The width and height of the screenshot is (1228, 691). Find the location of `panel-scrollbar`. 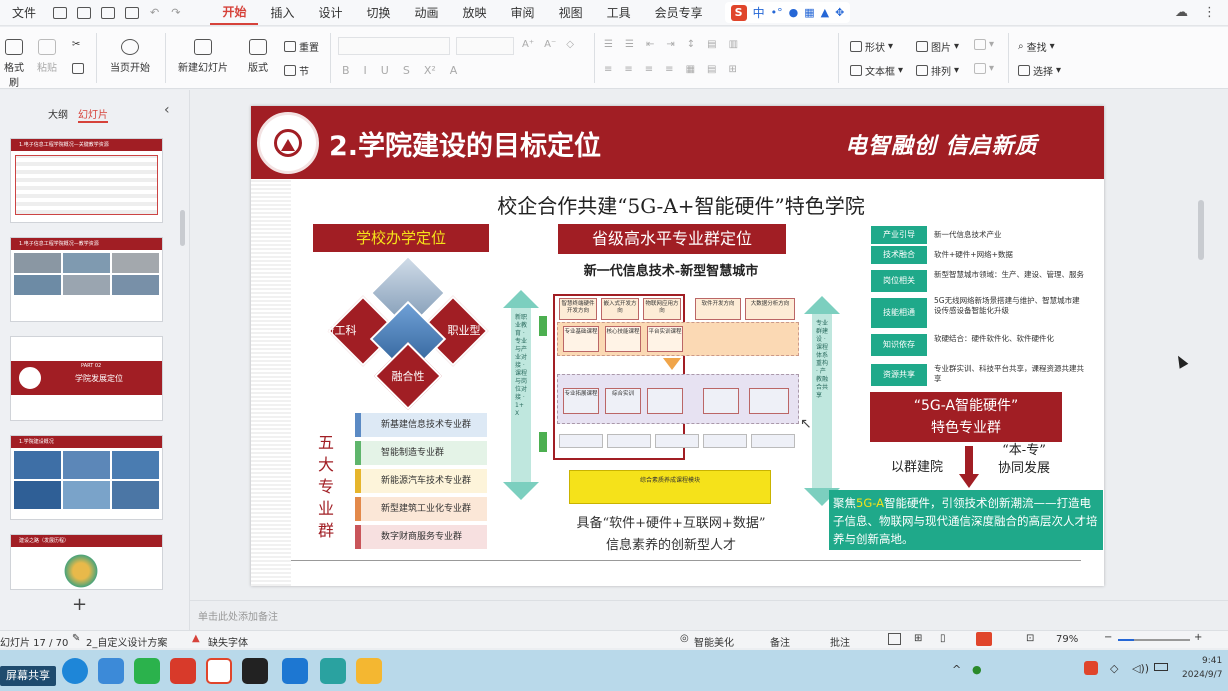

panel-scrollbar is located at coordinates (182, 228).